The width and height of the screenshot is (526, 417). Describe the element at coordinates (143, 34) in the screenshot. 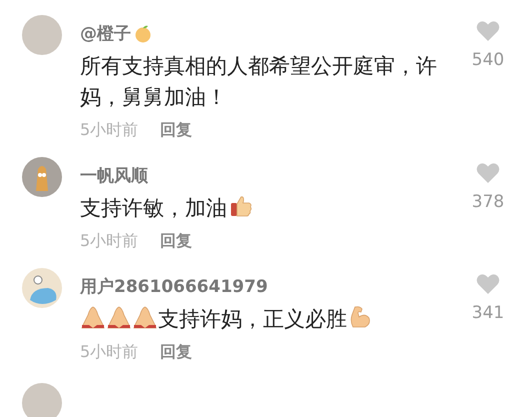

I see `fruit-icon` at that location.